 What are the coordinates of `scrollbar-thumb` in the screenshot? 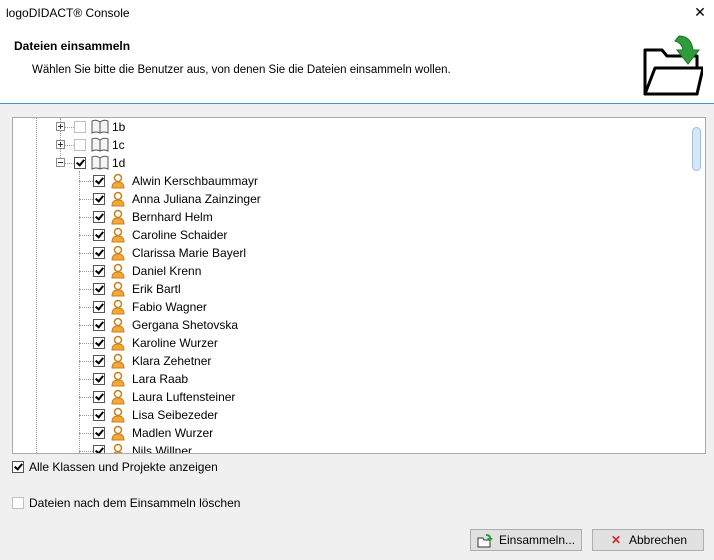 It's located at (696, 149).